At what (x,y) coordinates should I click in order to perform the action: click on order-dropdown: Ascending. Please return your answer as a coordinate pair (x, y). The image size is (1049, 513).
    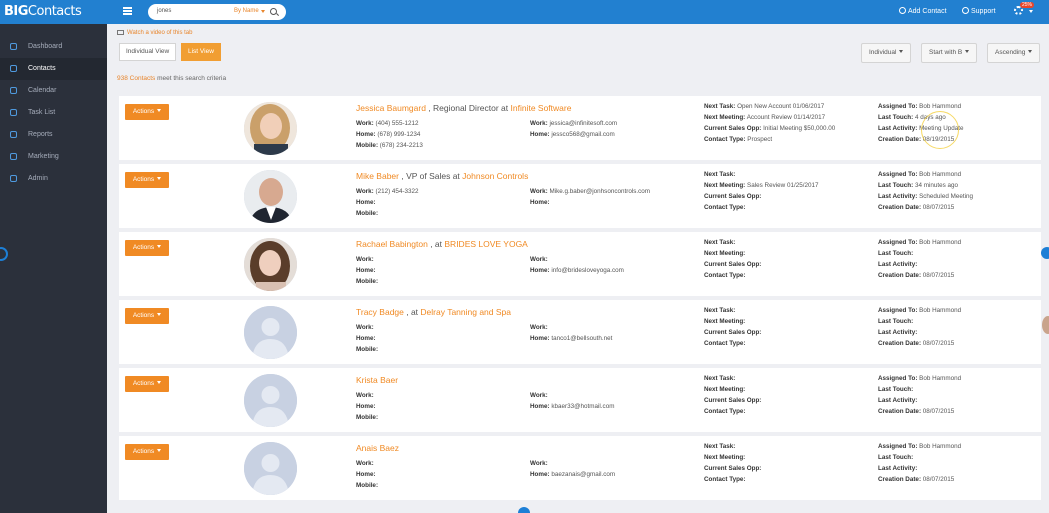
    Looking at the image, I should click on (1014, 53).